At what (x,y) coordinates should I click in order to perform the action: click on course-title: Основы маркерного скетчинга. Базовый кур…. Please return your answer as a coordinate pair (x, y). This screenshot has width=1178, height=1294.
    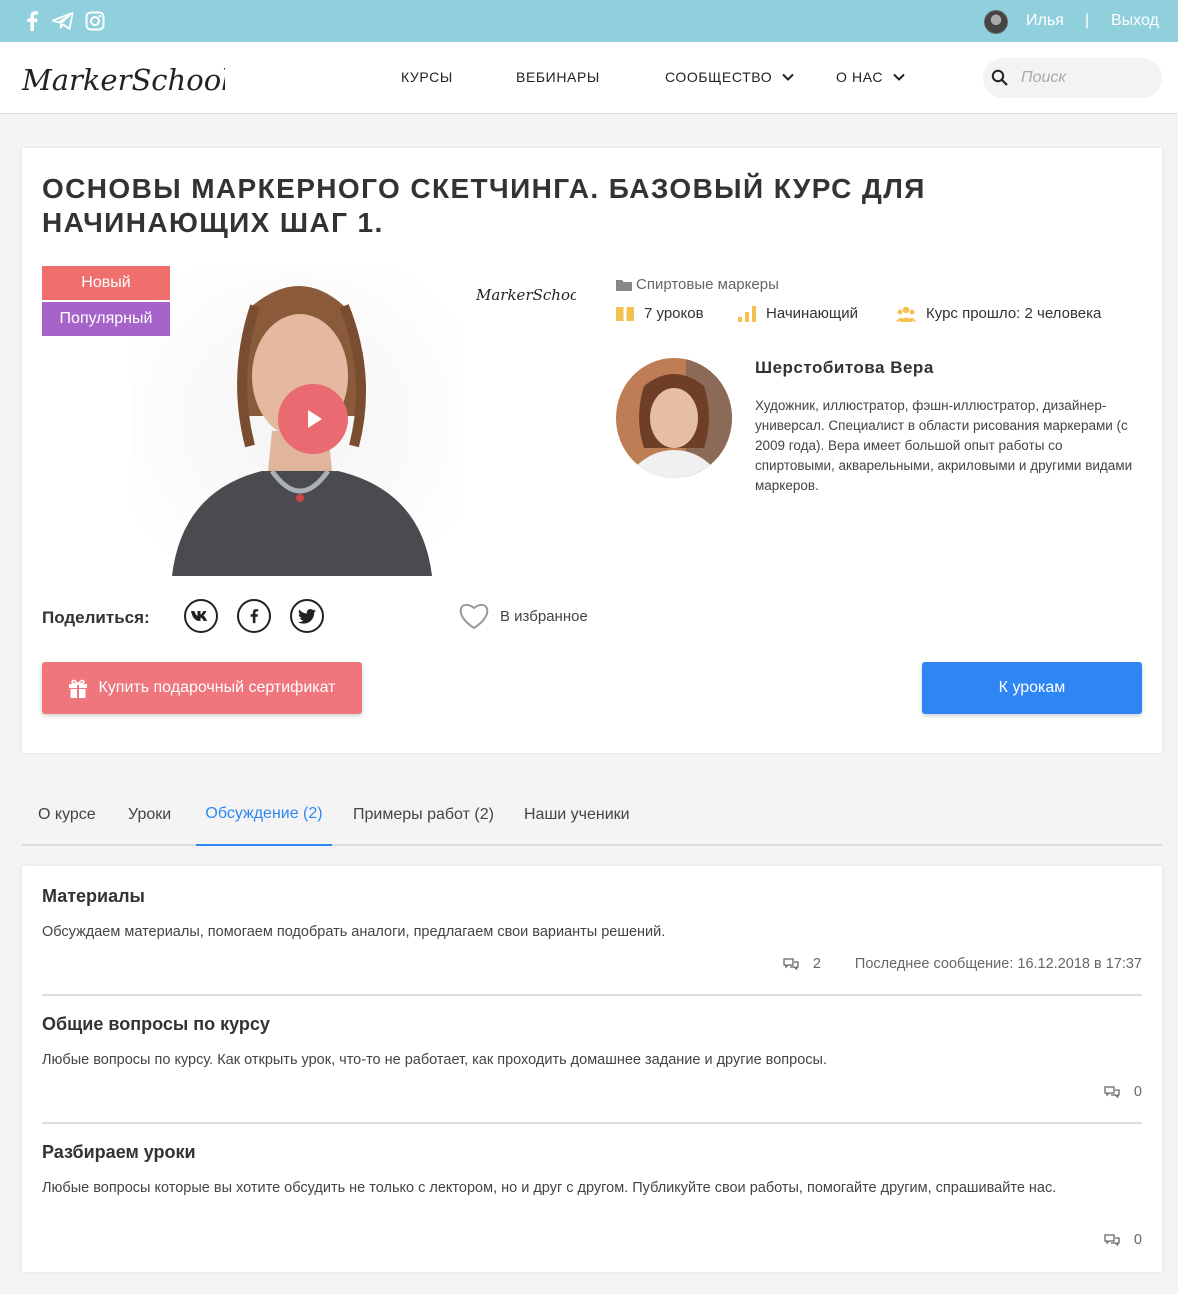
    Looking at the image, I should click on (484, 205).